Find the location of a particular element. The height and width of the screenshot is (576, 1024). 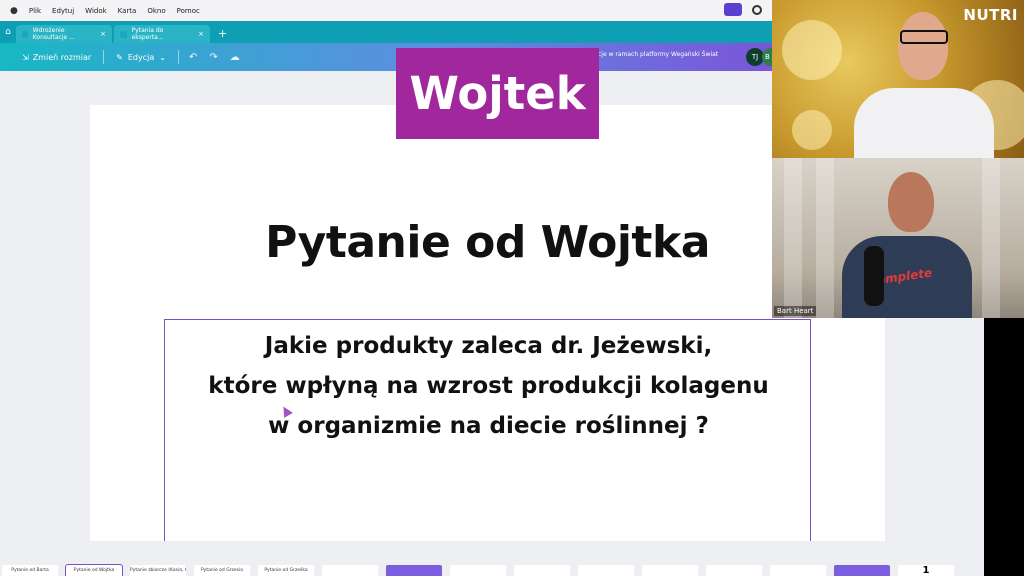

cloud-save-icon: ☁ is located at coordinates (235, 57).